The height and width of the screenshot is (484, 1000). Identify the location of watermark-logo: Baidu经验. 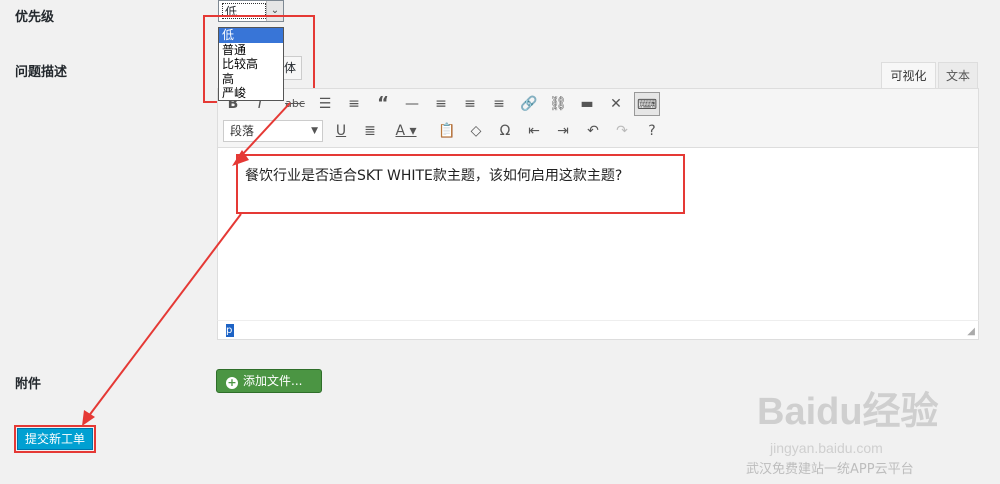
(848, 412).